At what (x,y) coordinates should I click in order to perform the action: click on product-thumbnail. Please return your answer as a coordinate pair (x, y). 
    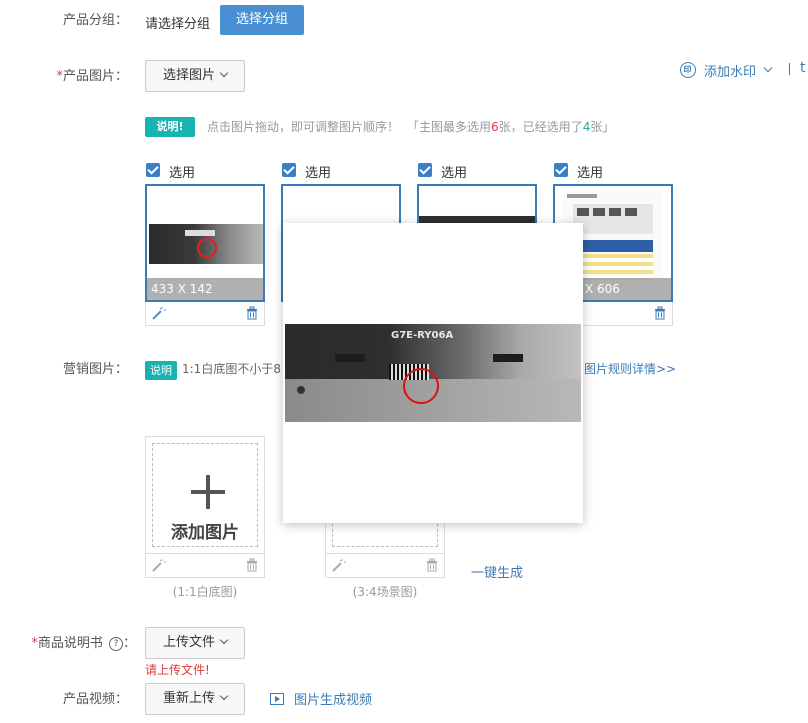
    Looking at the image, I should click on (206, 244).